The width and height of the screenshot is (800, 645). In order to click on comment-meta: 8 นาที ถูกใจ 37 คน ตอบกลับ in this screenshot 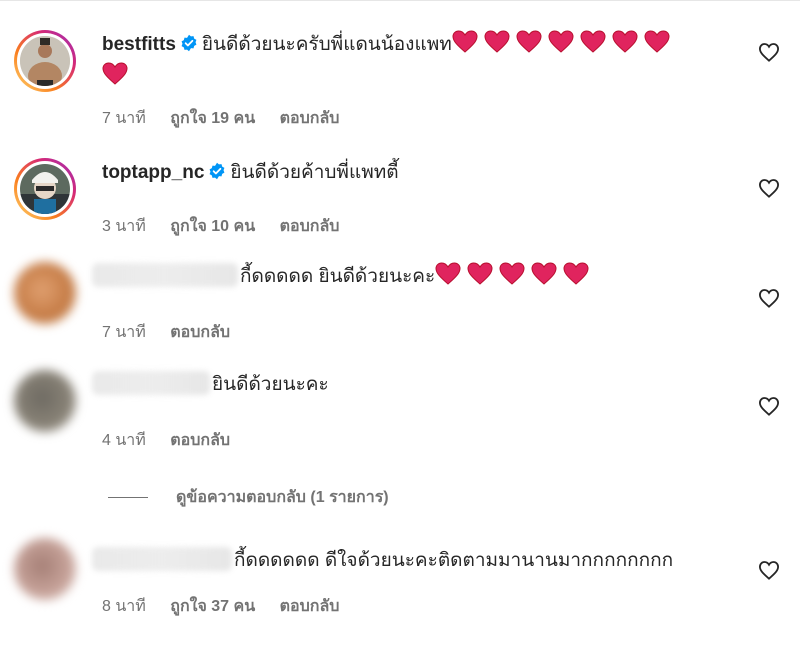, I will do `click(230, 606)`.